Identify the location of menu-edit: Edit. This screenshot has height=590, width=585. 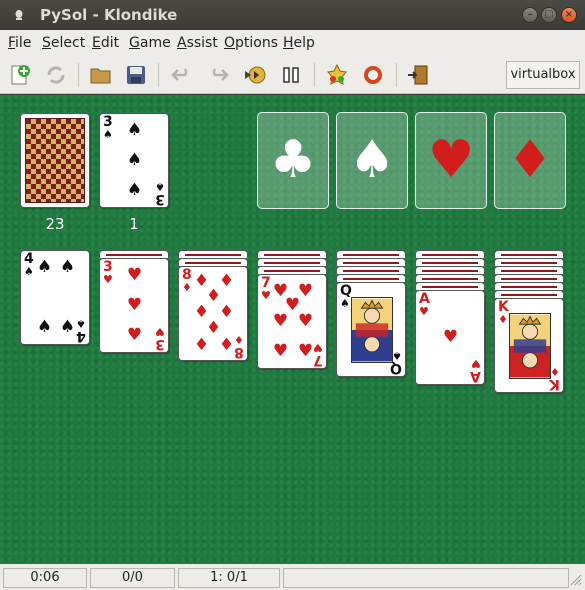
(105, 43).